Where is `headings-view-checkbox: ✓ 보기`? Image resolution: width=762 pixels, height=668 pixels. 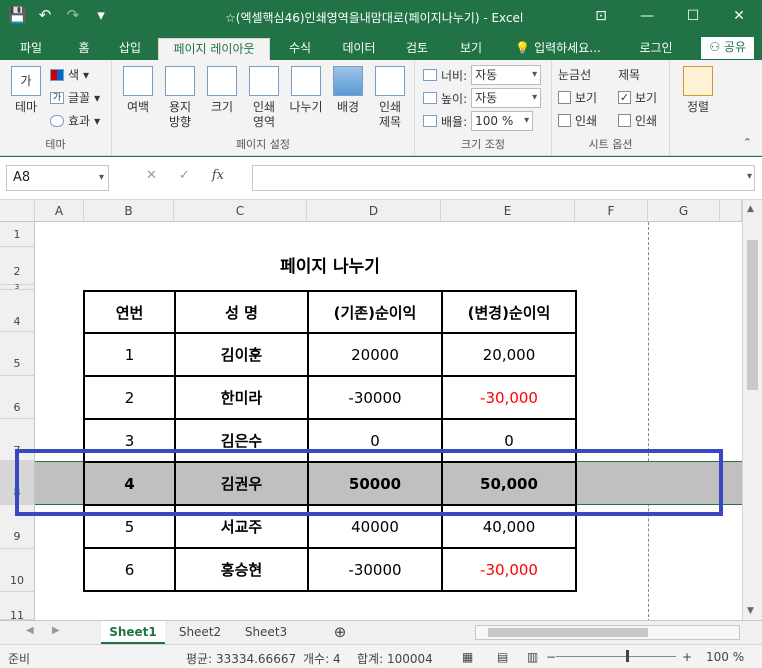 headings-view-checkbox: ✓ 보기 is located at coordinates (637, 97).